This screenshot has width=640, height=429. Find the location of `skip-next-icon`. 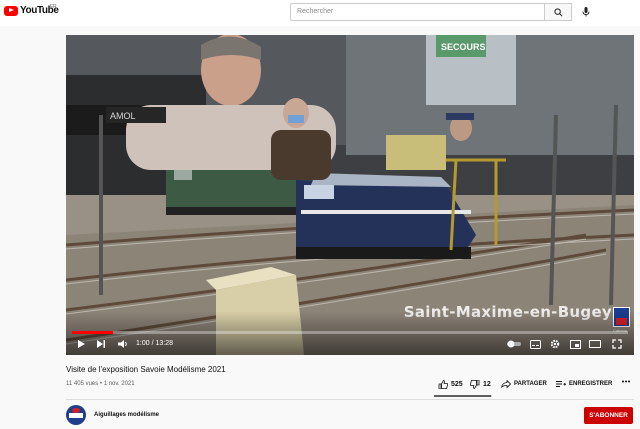

skip-next-icon is located at coordinates (101, 344).